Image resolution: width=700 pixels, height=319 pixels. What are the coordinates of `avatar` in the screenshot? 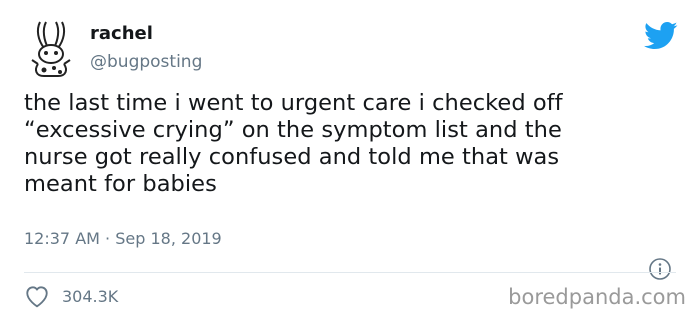 It's located at (51, 49).